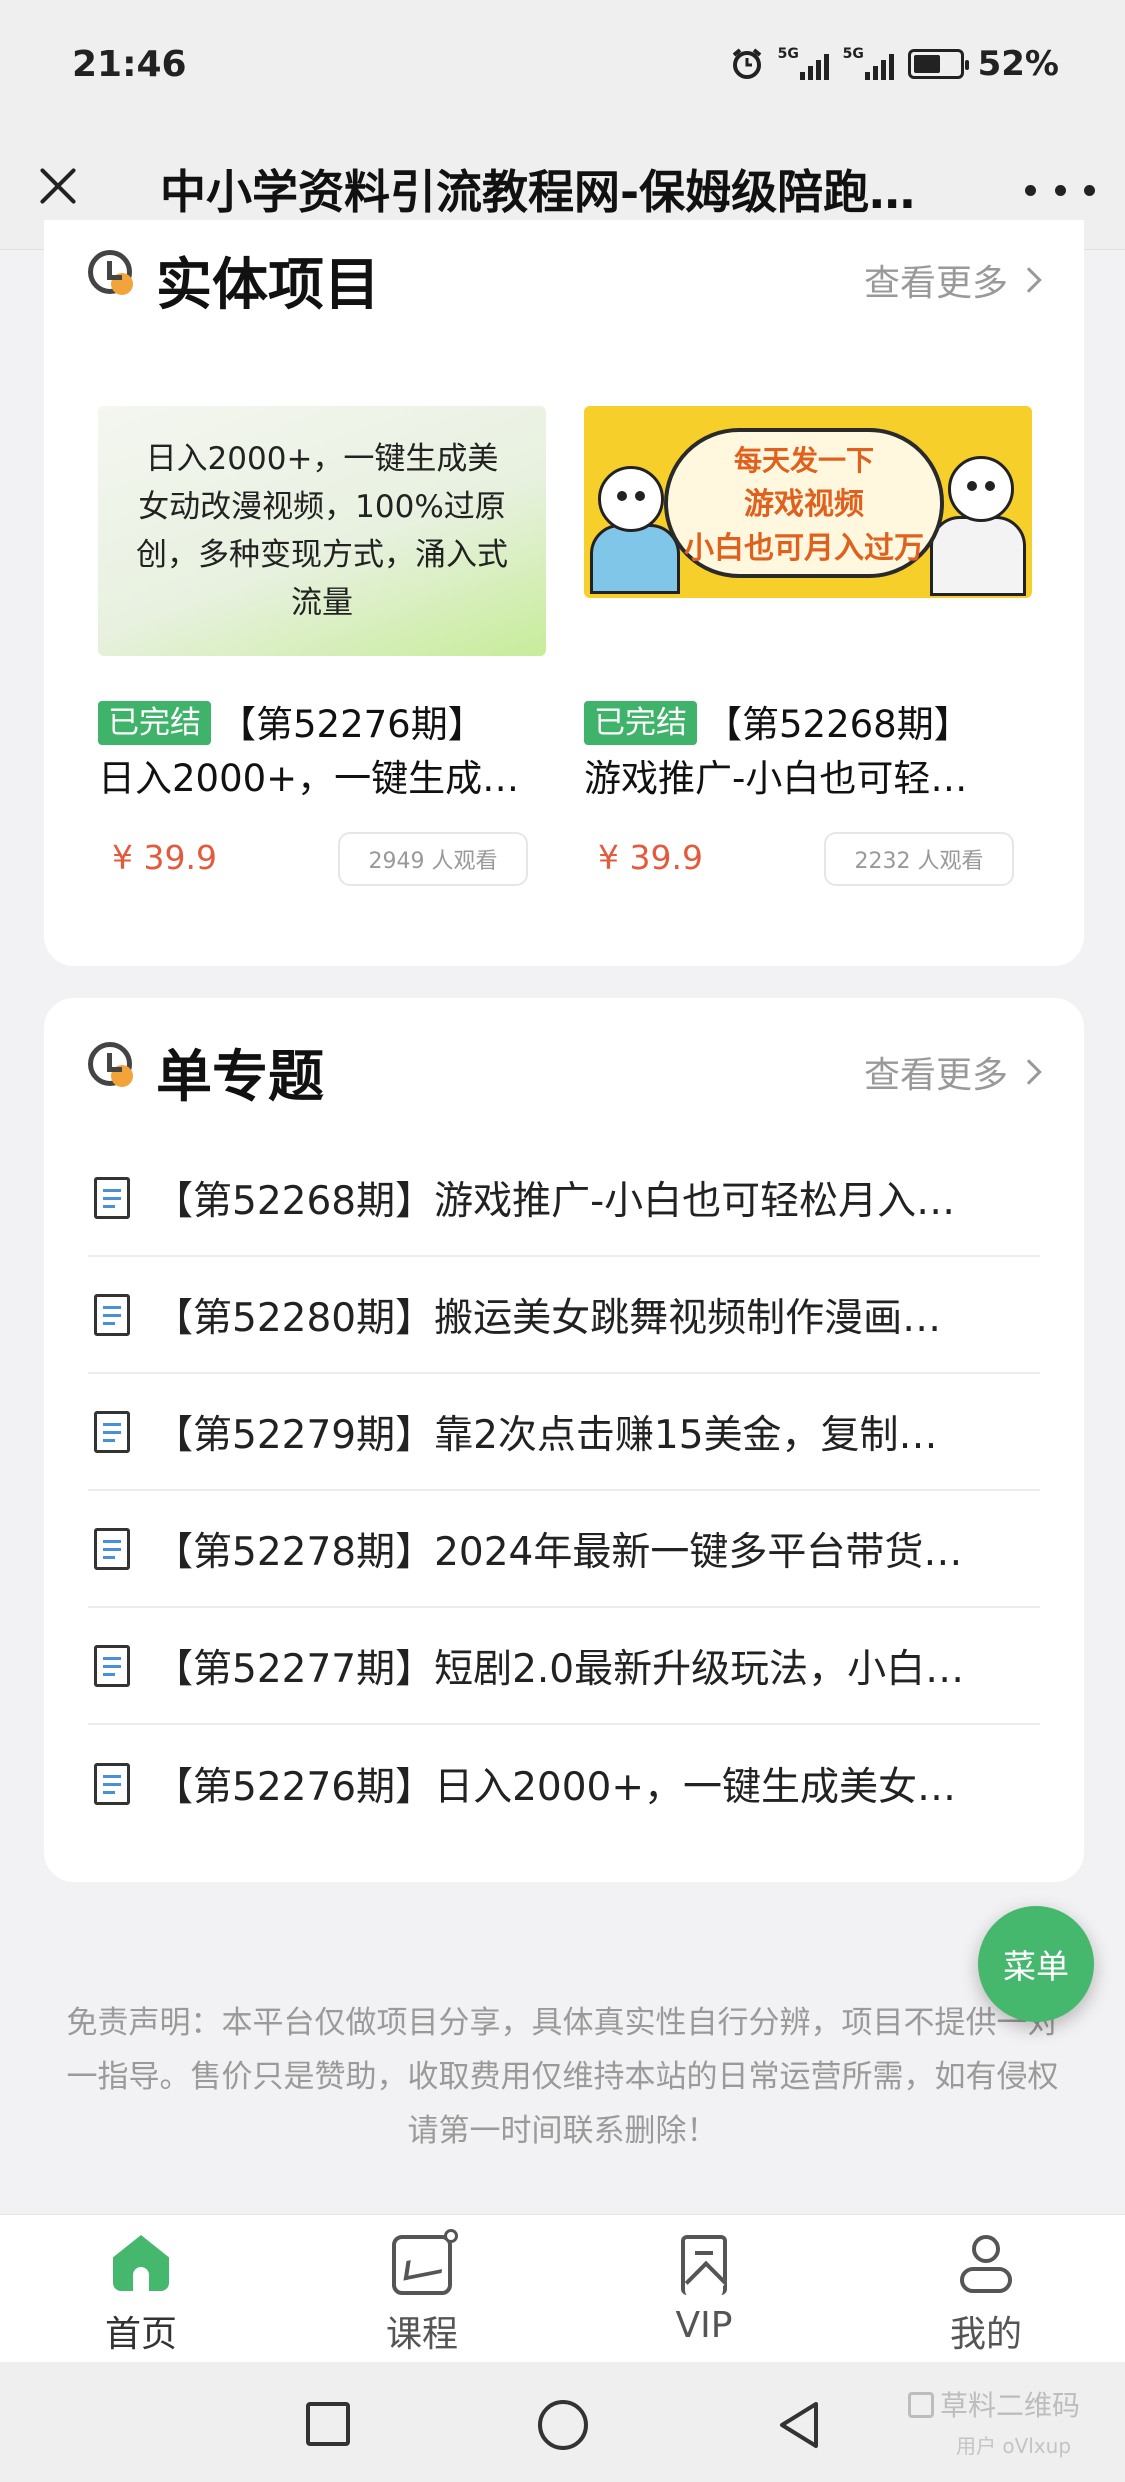 This screenshot has width=1125, height=2482. What do you see at coordinates (798, 2425) in the screenshot?
I see `back-icon` at bounding box center [798, 2425].